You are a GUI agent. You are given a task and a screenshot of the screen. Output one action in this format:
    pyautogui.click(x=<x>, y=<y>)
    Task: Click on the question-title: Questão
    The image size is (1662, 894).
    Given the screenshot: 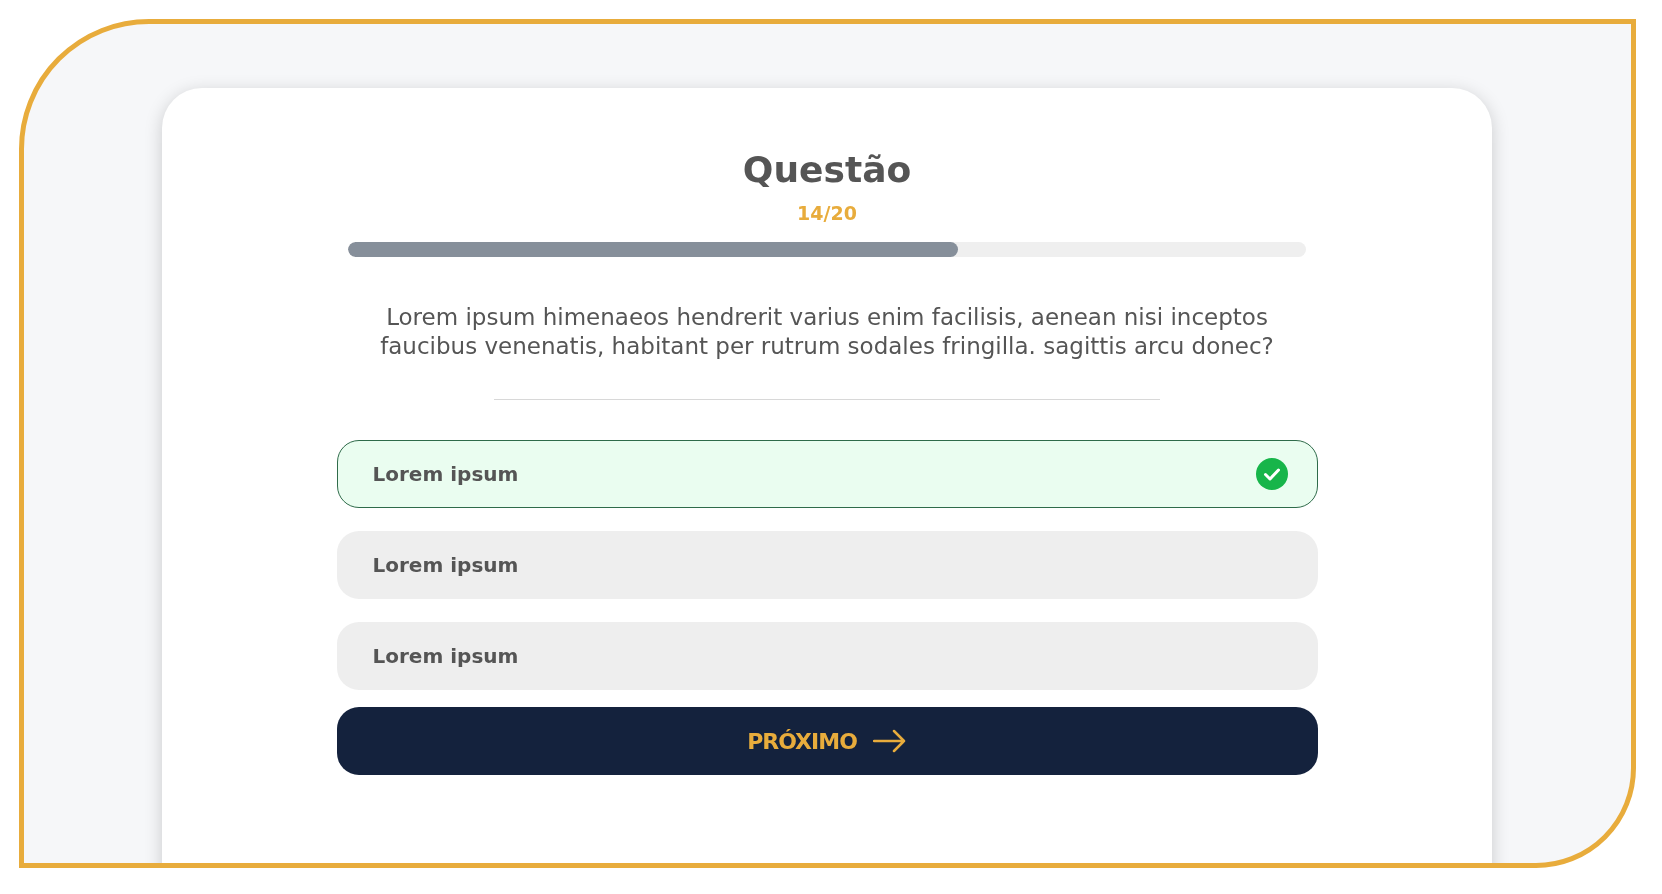 What is the action you would take?
    pyautogui.click(x=827, y=170)
    